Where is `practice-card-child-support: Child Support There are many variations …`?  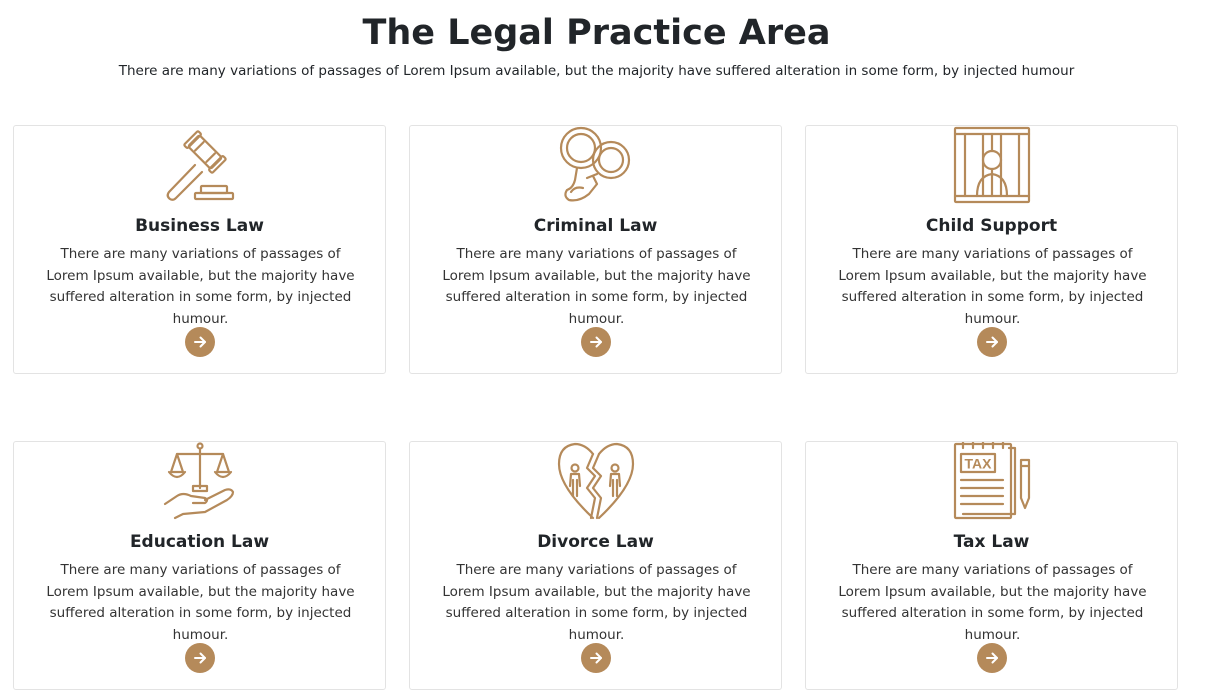
practice-card-child-support: Child Support There are many variations … is located at coordinates (991, 249).